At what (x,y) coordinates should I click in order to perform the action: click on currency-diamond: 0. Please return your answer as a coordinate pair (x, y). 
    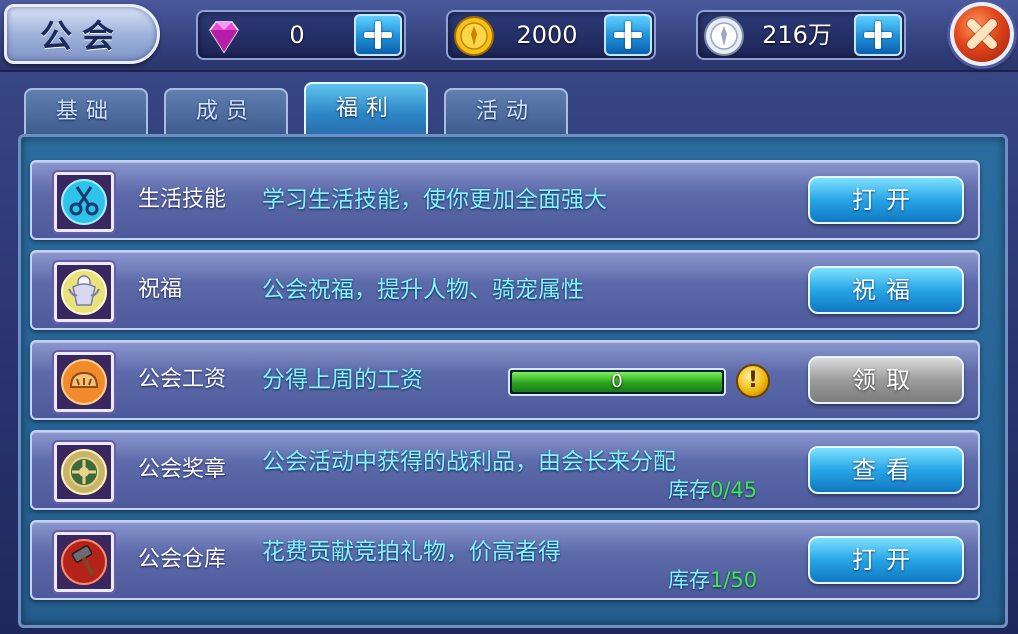
    Looking at the image, I should click on (301, 35).